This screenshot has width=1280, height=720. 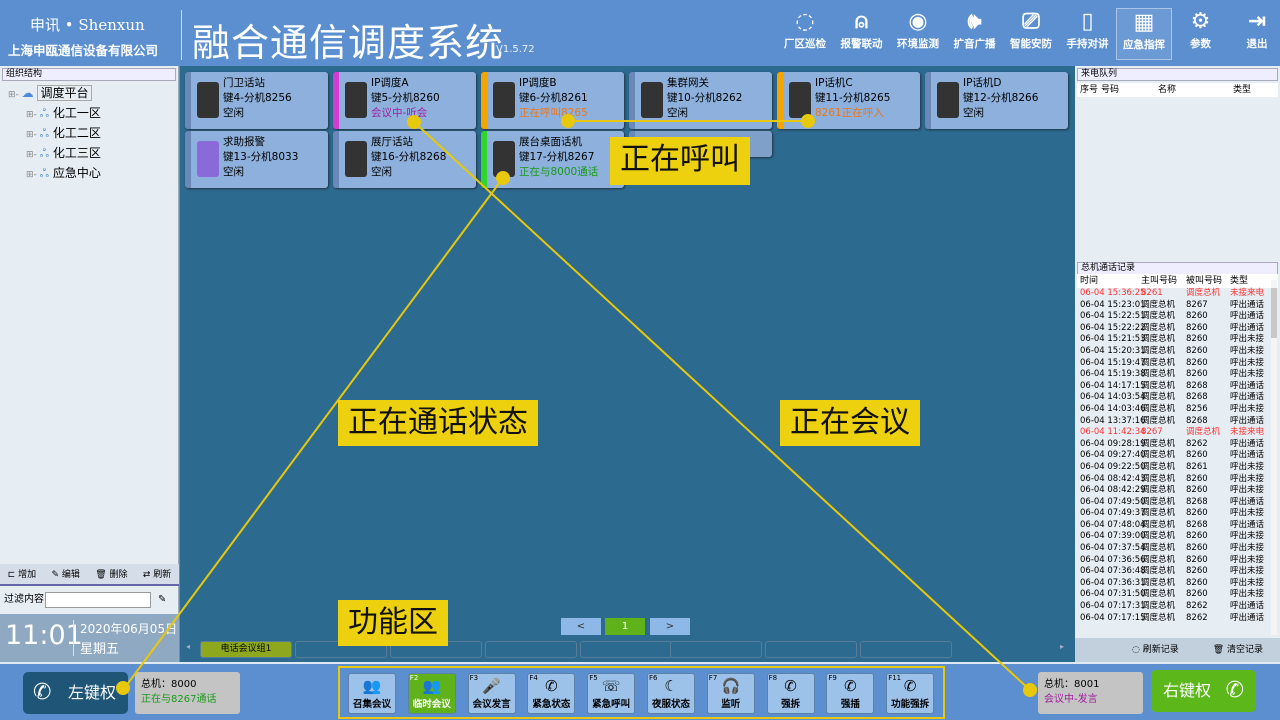 What do you see at coordinates (680, 161) in the screenshot?
I see `annotation-calling: 正在呼叫` at bounding box center [680, 161].